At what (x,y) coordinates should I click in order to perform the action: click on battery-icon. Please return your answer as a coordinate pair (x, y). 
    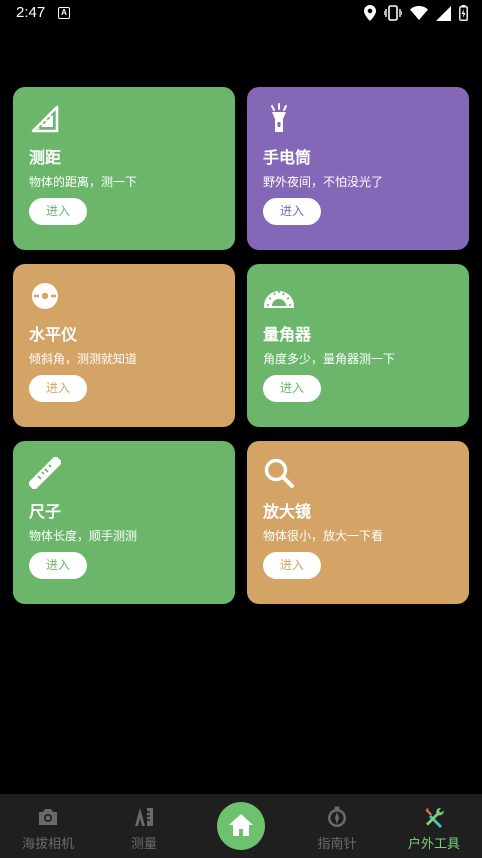
    Looking at the image, I should click on (463, 13).